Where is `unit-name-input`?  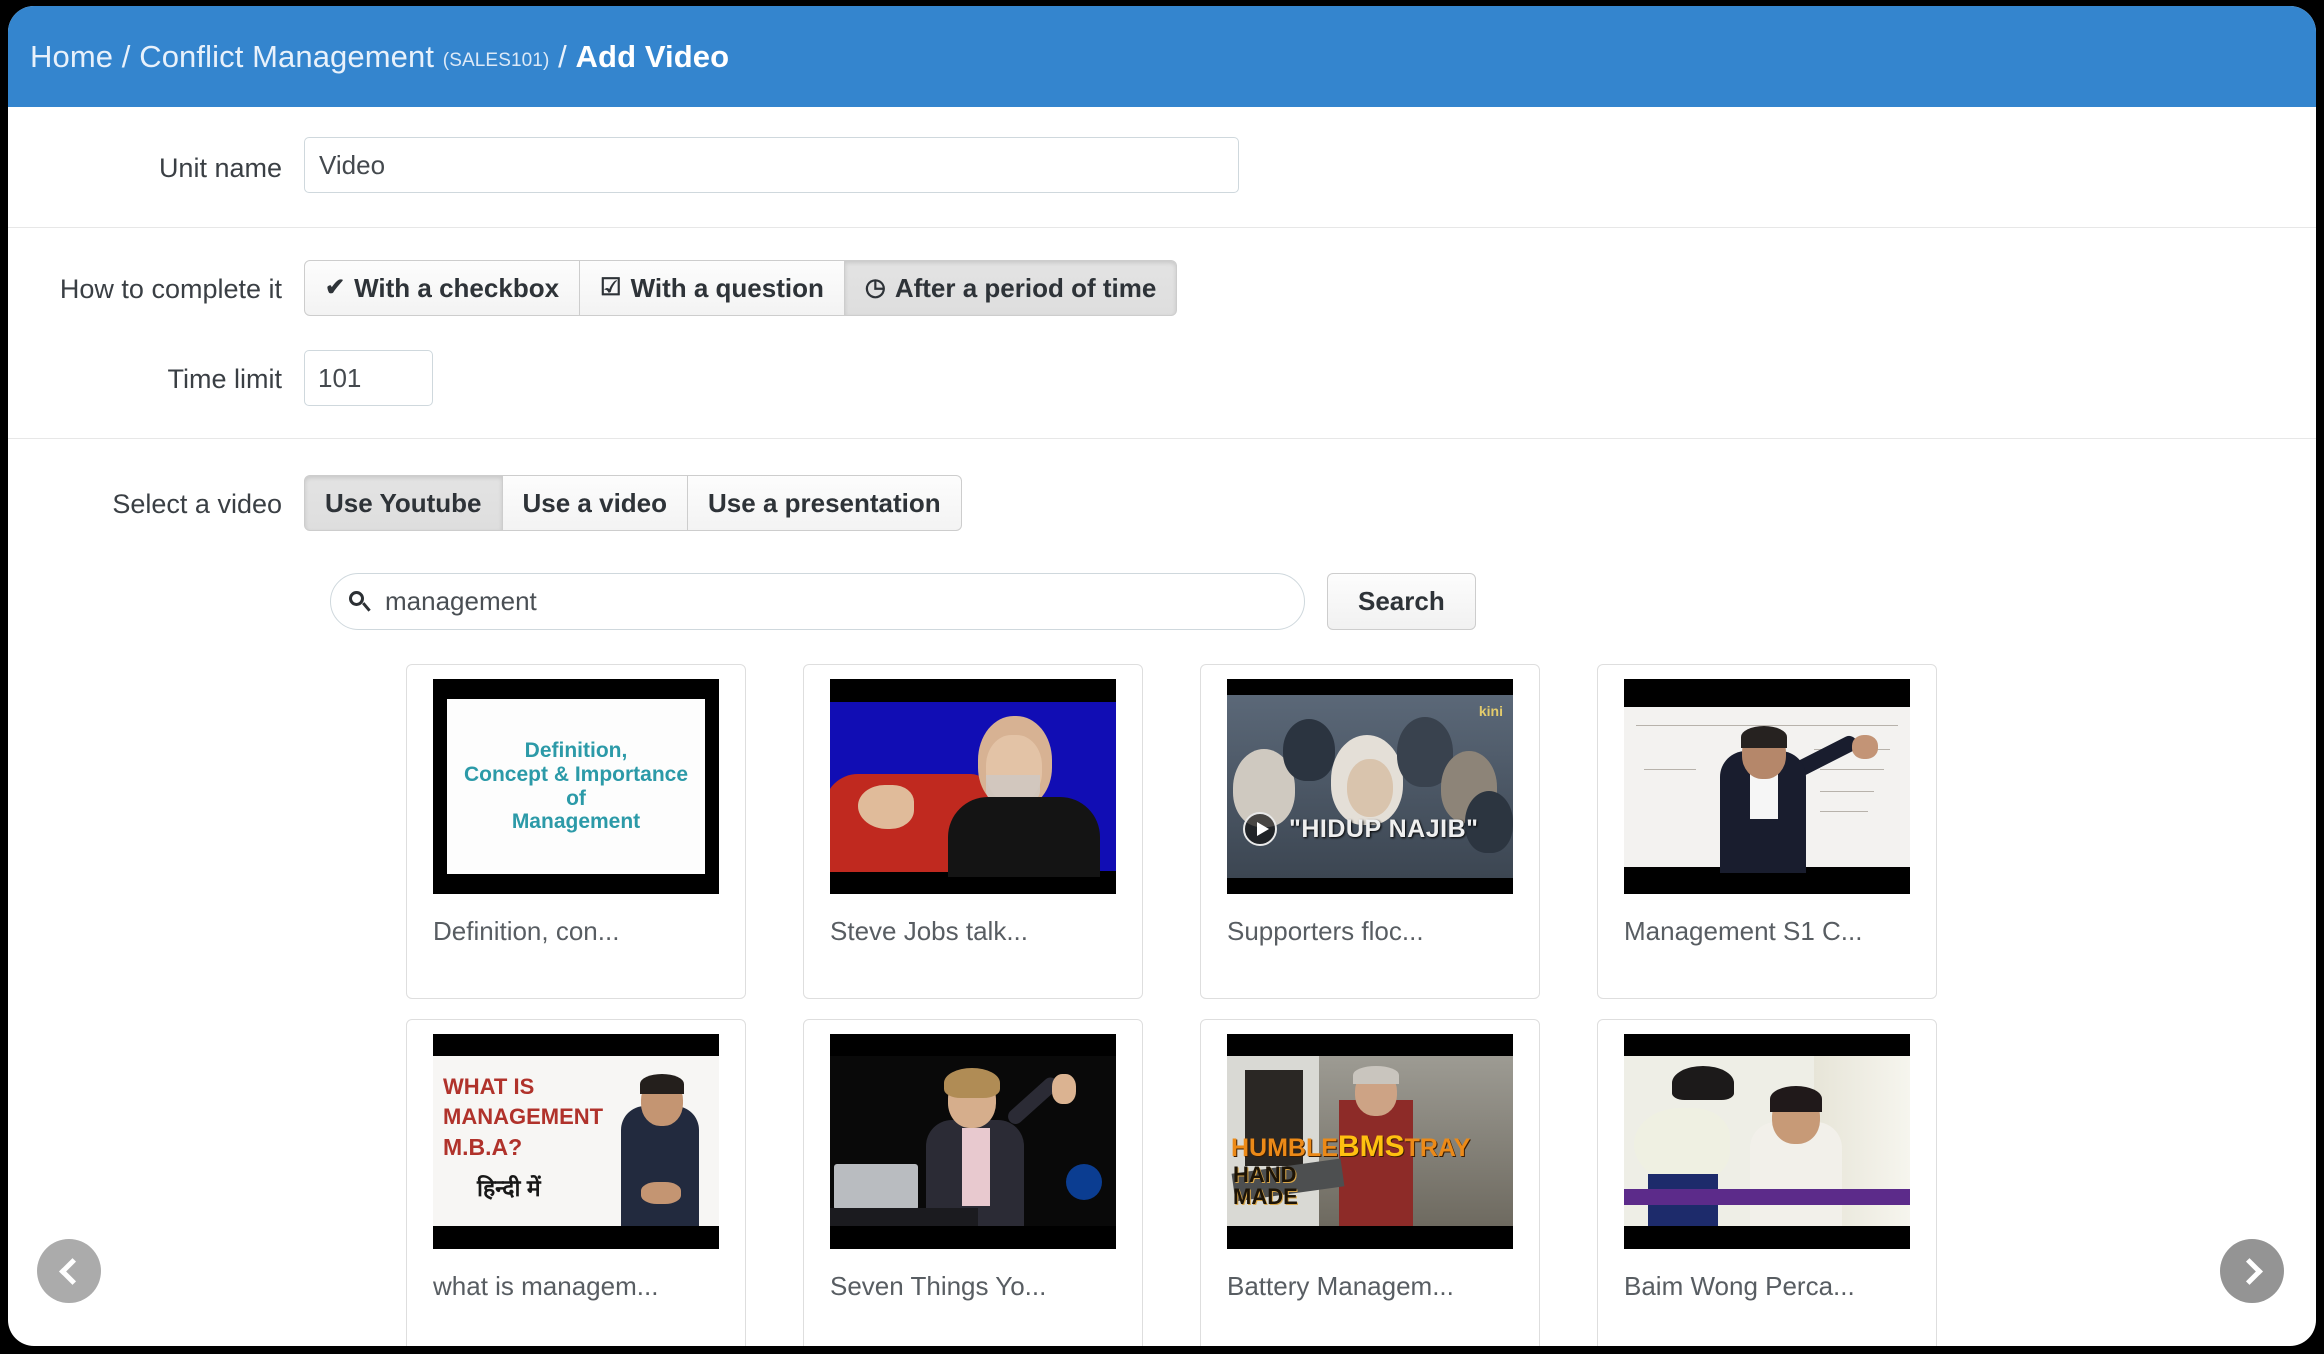 unit-name-input is located at coordinates (771, 165).